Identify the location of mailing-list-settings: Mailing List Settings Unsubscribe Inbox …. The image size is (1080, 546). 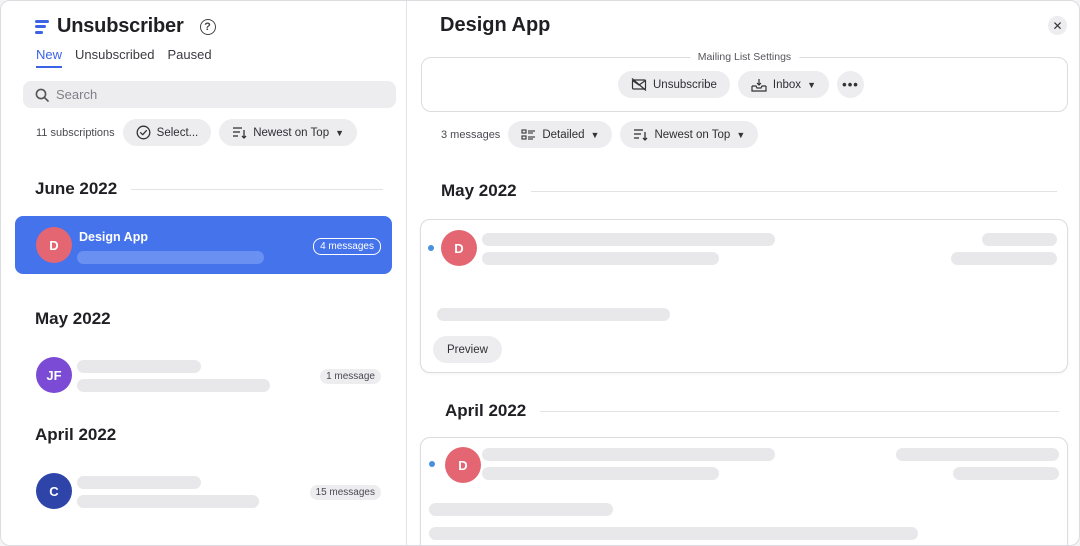
(744, 81).